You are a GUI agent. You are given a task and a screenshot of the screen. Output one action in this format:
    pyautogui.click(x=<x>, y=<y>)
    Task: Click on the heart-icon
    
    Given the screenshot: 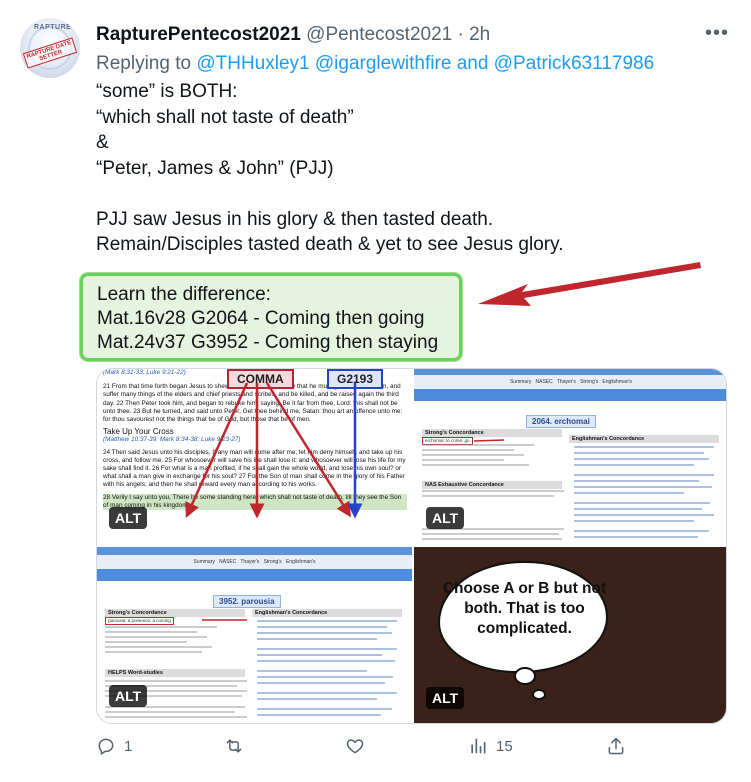 What is the action you would take?
    pyautogui.click(x=355, y=746)
    